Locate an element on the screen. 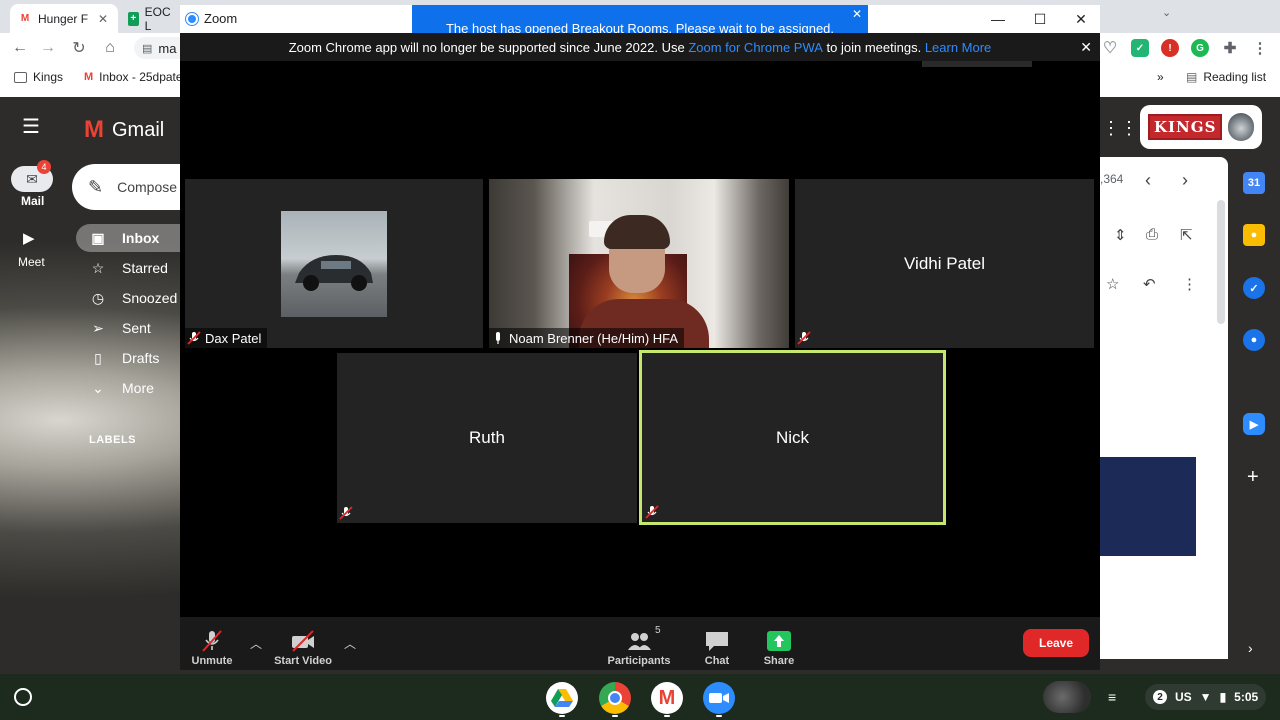 Image resolution: width=1280 pixels, height=720 pixels. minimize-icon: — is located at coordinates (998, 19).